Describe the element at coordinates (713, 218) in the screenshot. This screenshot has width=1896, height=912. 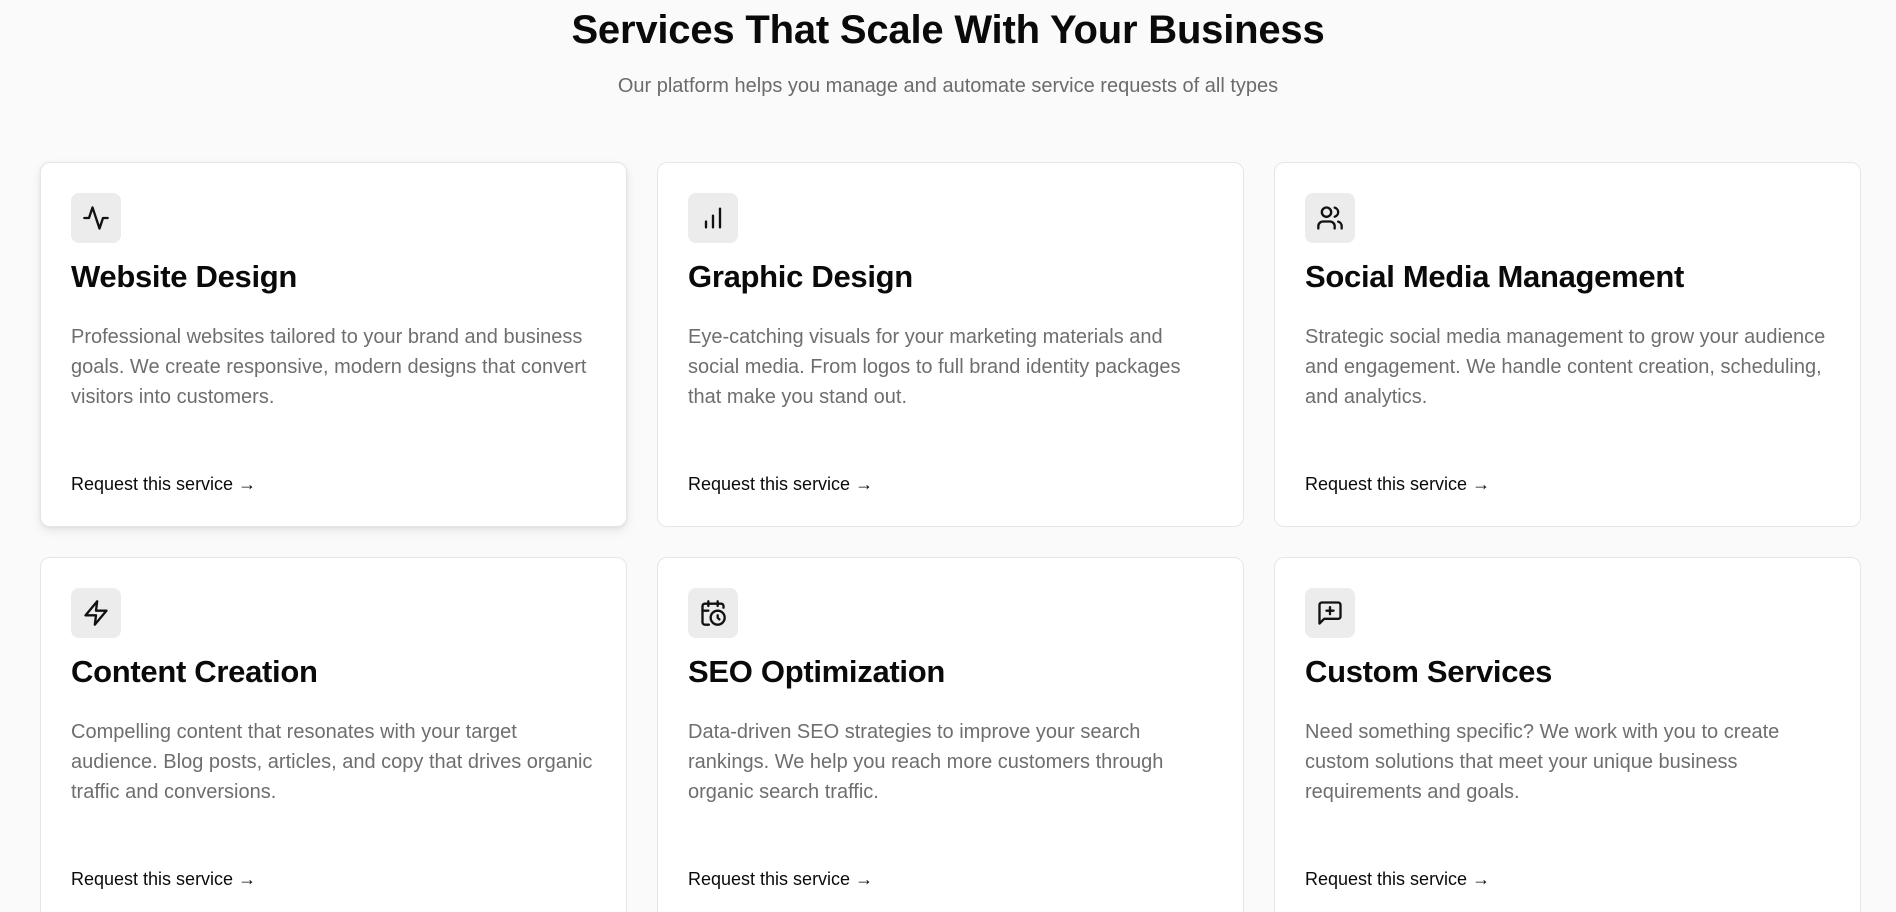
I see `bar-chart-icon` at that location.